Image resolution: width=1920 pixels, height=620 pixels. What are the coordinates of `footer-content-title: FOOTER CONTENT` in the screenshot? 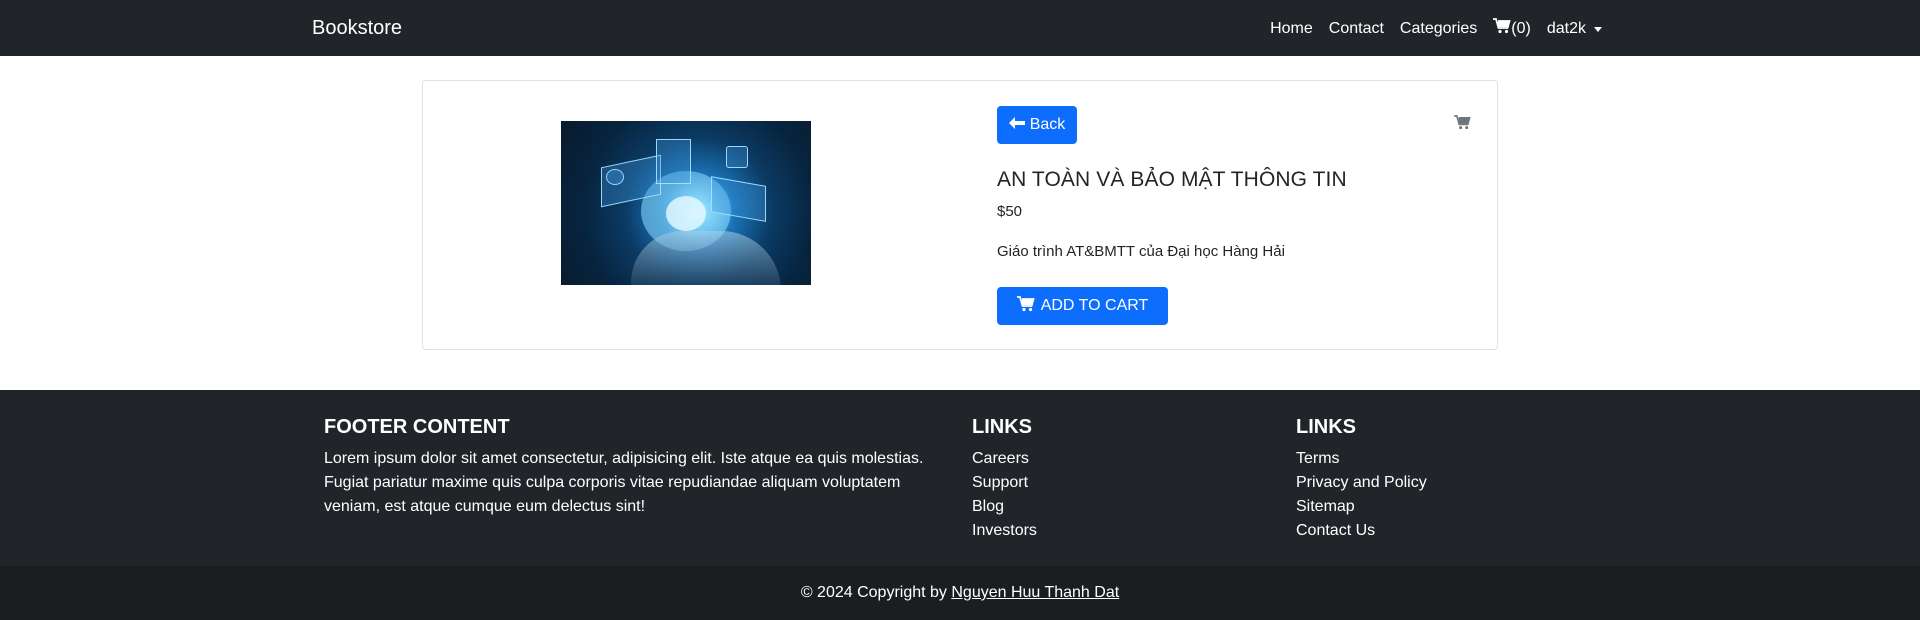 It's located at (417, 427).